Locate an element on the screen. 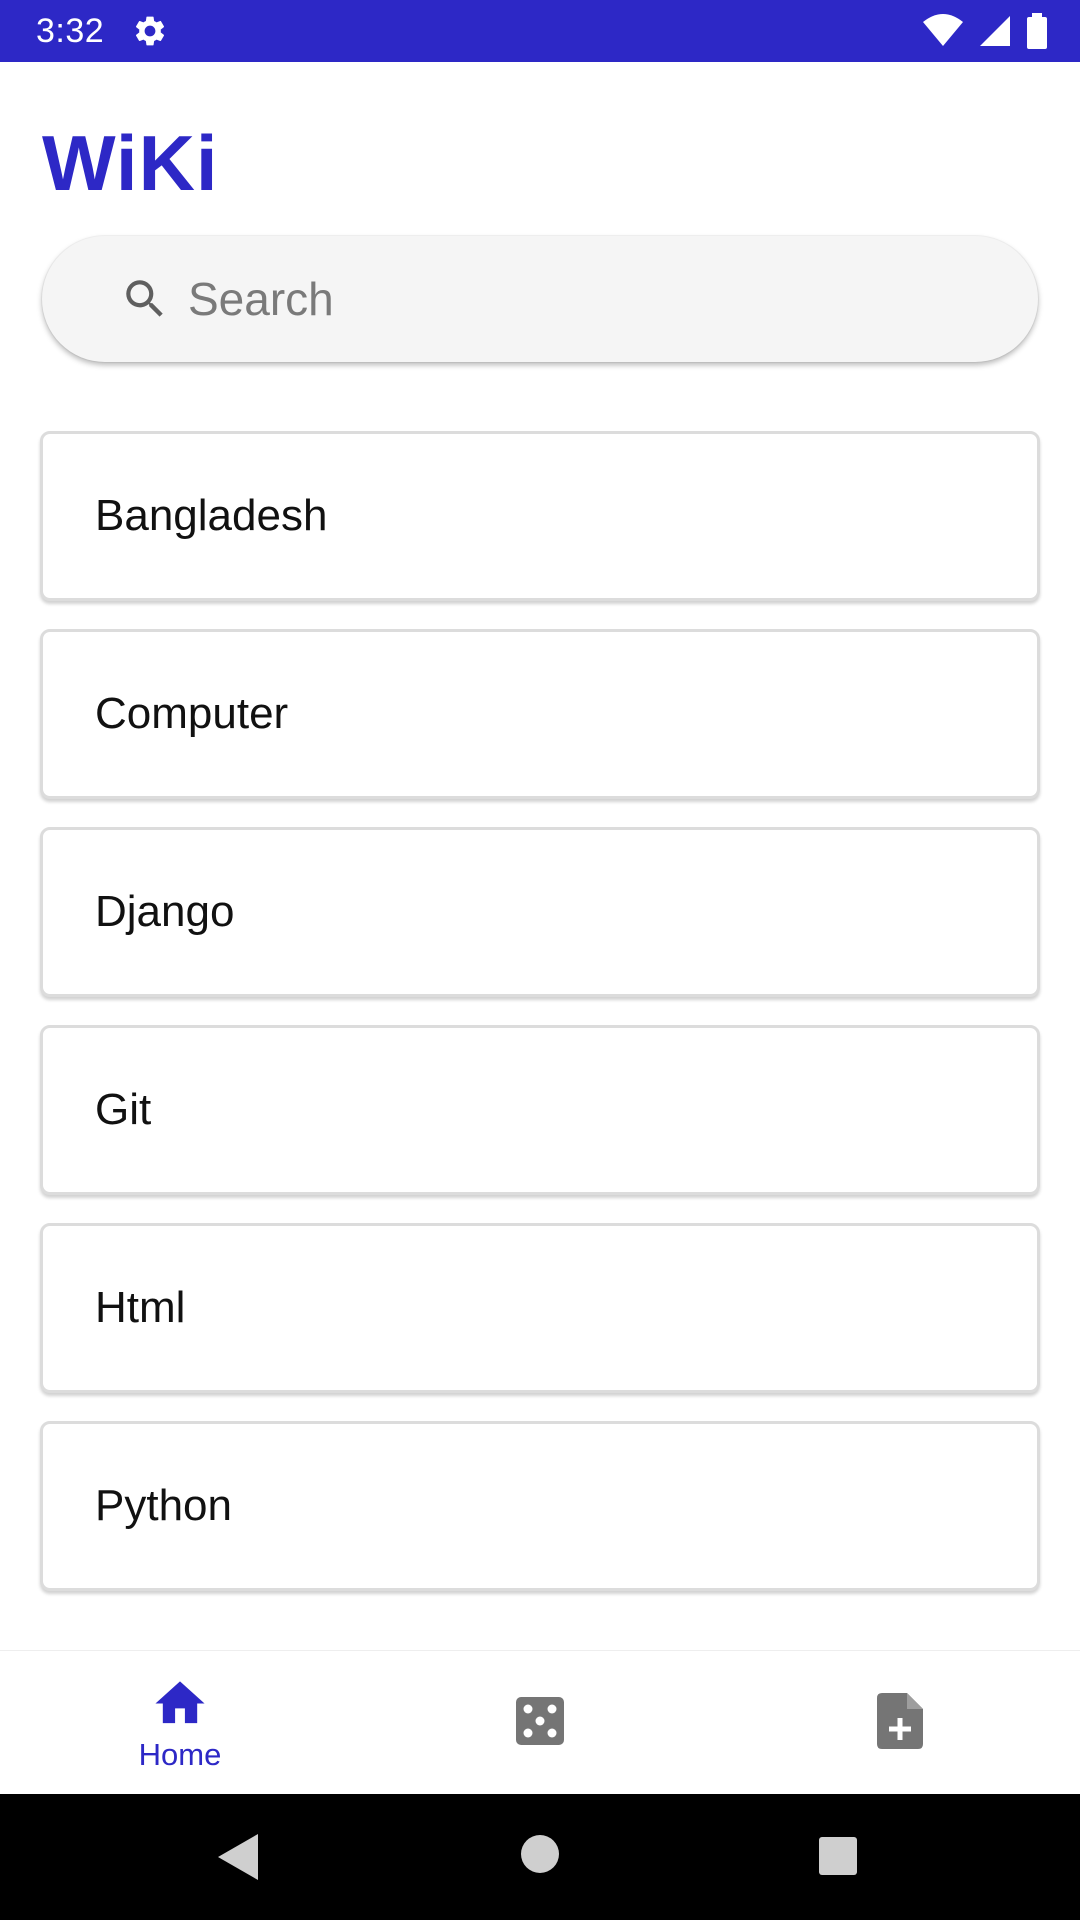  list-item-label: Django is located at coordinates (165, 911).